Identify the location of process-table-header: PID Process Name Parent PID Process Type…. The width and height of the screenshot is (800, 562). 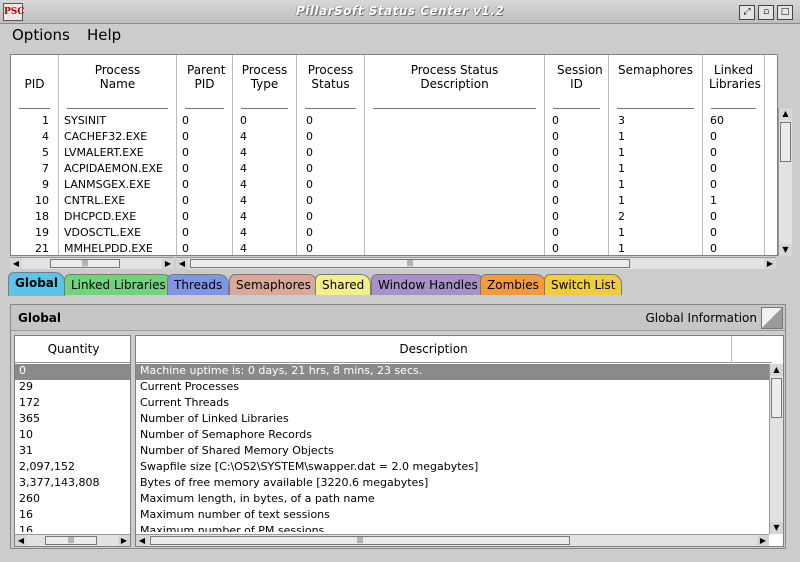
(394, 84).